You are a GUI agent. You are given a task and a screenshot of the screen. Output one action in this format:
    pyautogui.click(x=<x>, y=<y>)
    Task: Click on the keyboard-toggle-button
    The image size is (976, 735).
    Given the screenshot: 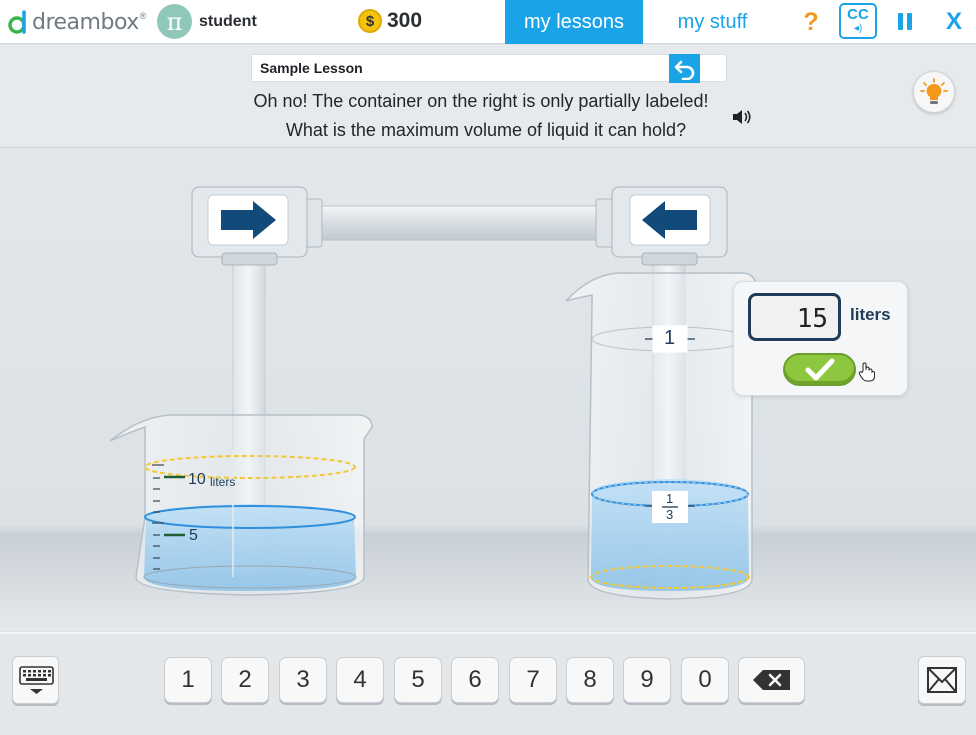 What is the action you would take?
    pyautogui.click(x=35, y=680)
    